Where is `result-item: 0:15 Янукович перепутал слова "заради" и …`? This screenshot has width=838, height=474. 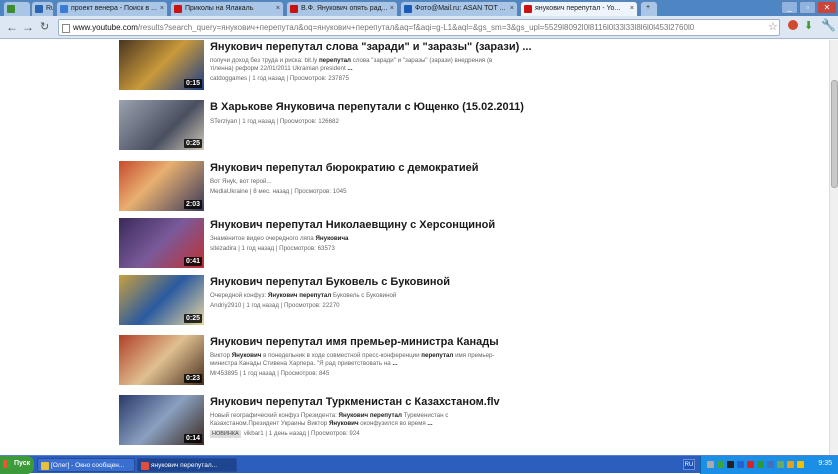 result-item: 0:15 Янукович перепутал слова "заради" и … is located at coordinates (469, 68).